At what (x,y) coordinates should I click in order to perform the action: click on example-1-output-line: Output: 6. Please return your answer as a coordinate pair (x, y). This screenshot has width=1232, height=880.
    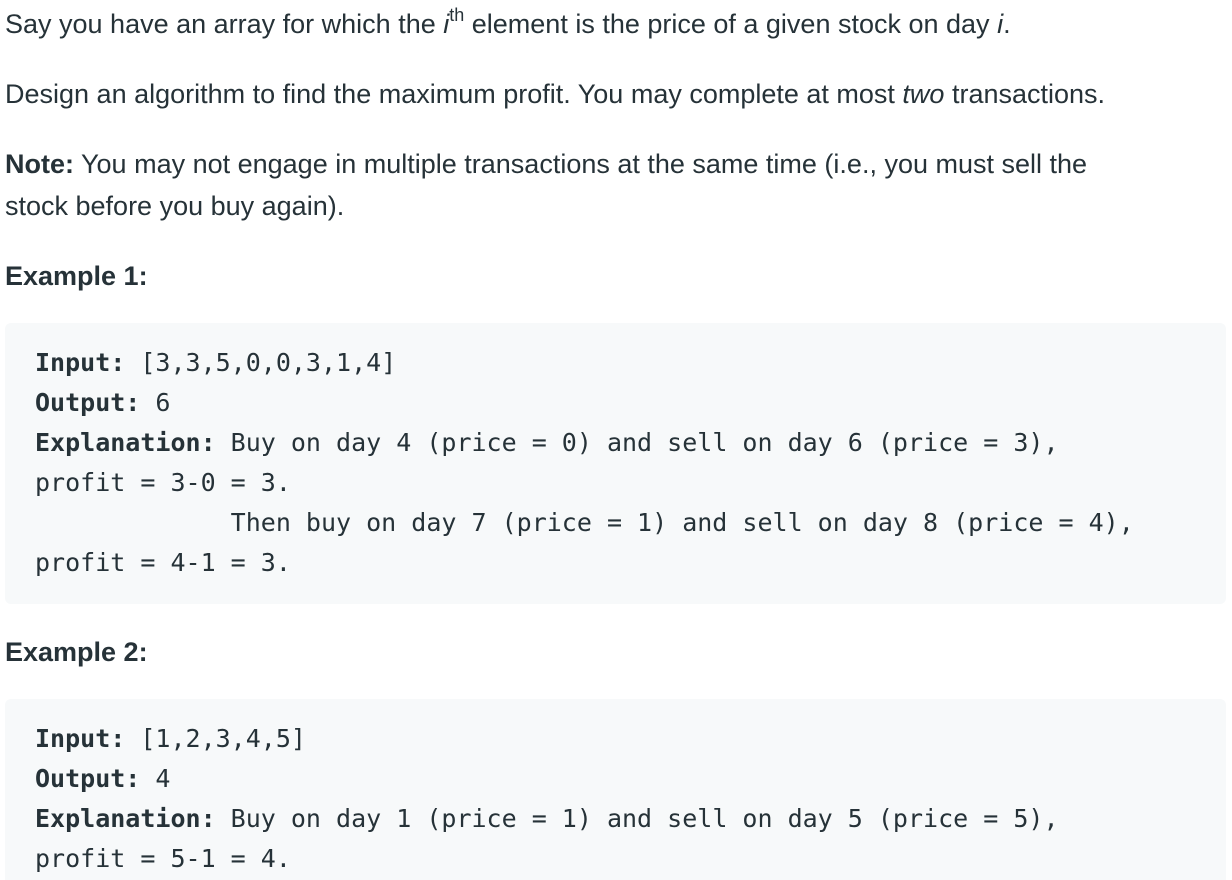
    Looking at the image, I should click on (102, 403).